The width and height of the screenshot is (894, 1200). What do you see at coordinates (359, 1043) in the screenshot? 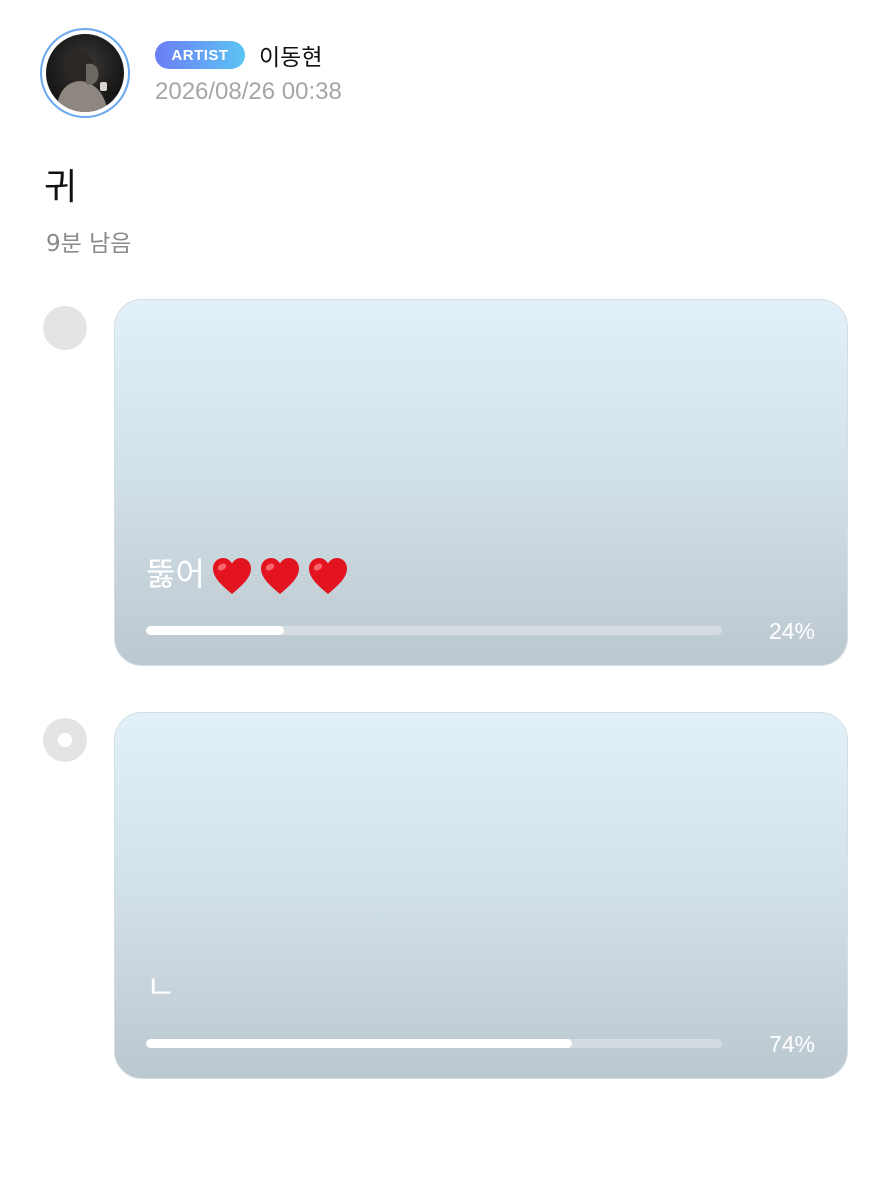
I see `option-2-progress-fill` at bounding box center [359, 1043].